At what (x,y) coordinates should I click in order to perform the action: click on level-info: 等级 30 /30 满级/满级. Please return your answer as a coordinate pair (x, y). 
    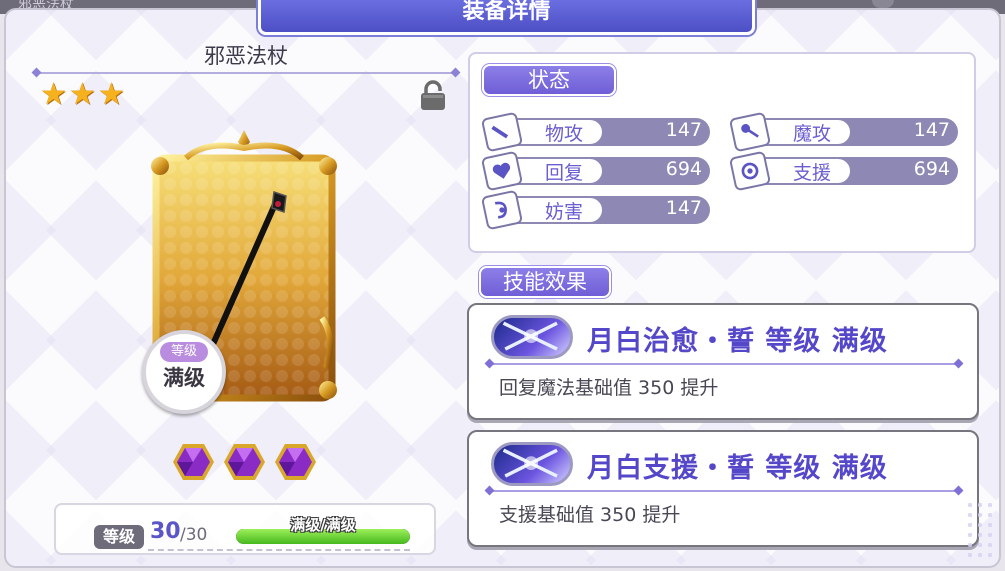
    Looking at the image, I should click on (245, 529).